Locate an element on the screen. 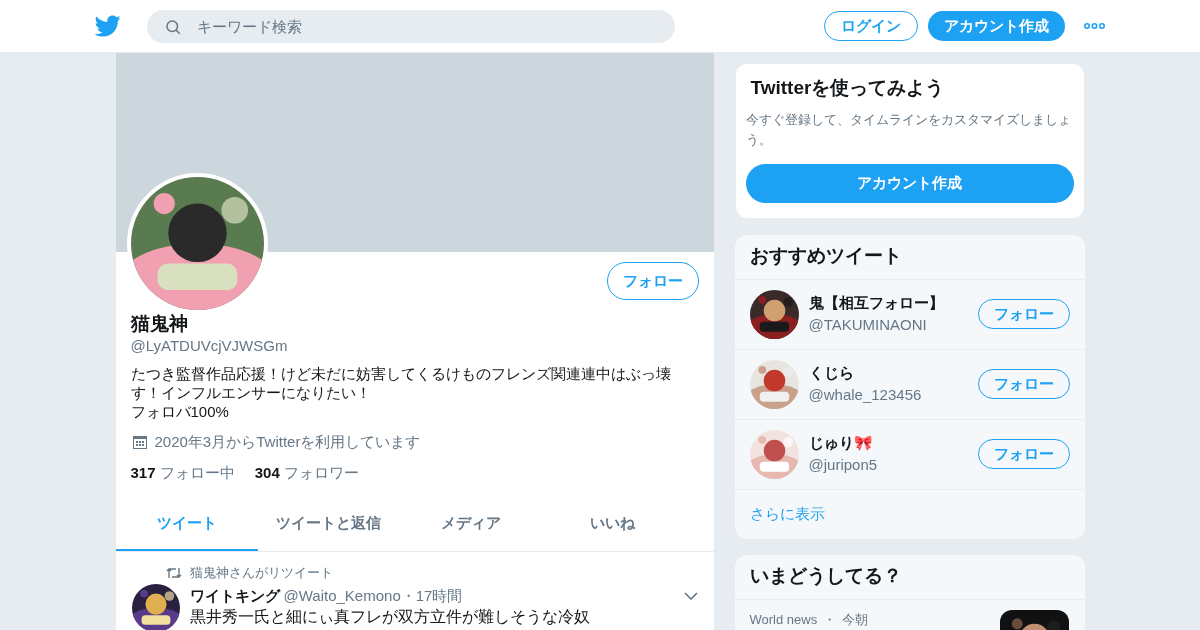  user-handle: @juripon5 is located at coordinates (843, 465).